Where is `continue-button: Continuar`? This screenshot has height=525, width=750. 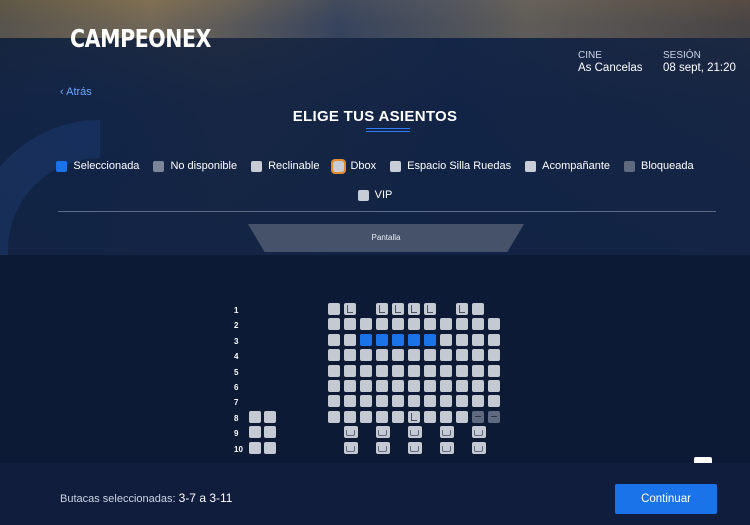
continue-button: Continuar is located at coordinates (666, 499).